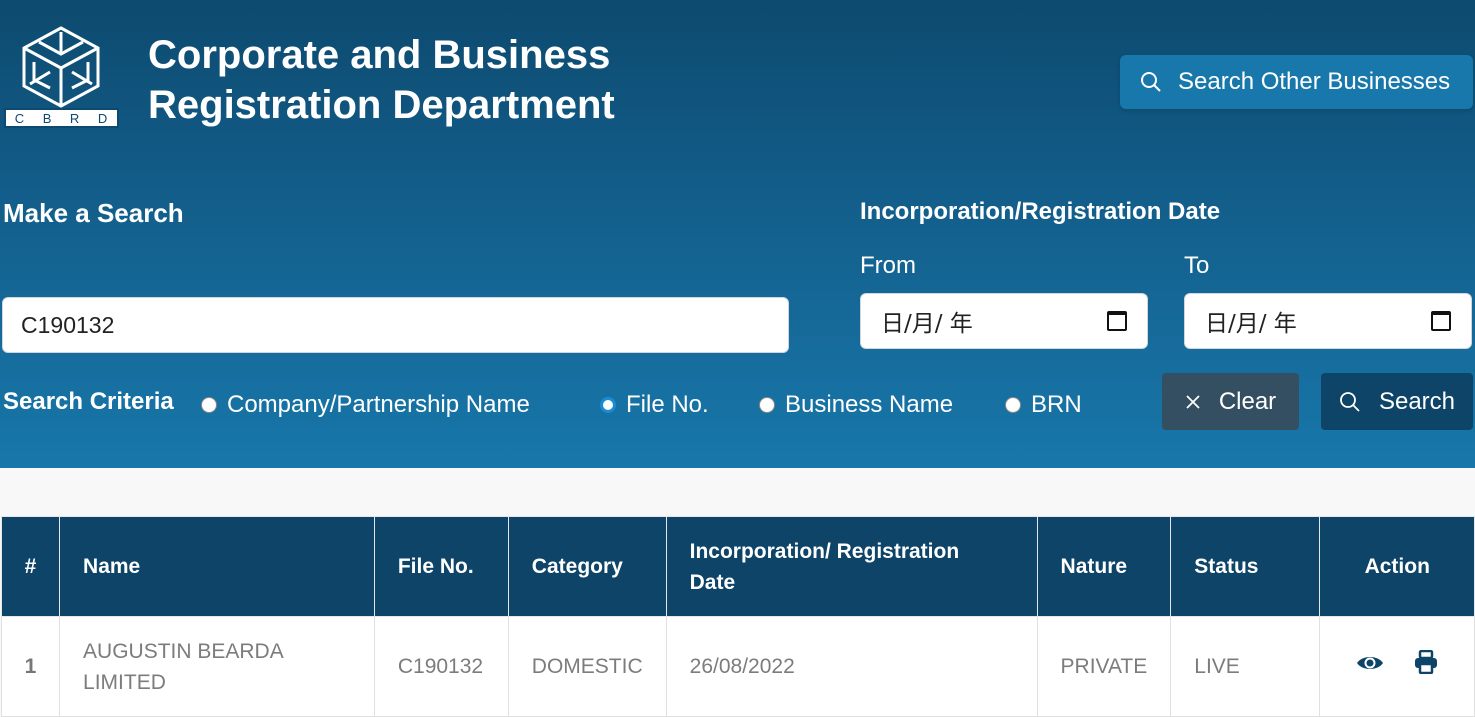  Describe the element at coordinates (20, 118) in the screenshot. I see `logo-letter: C` at that location.